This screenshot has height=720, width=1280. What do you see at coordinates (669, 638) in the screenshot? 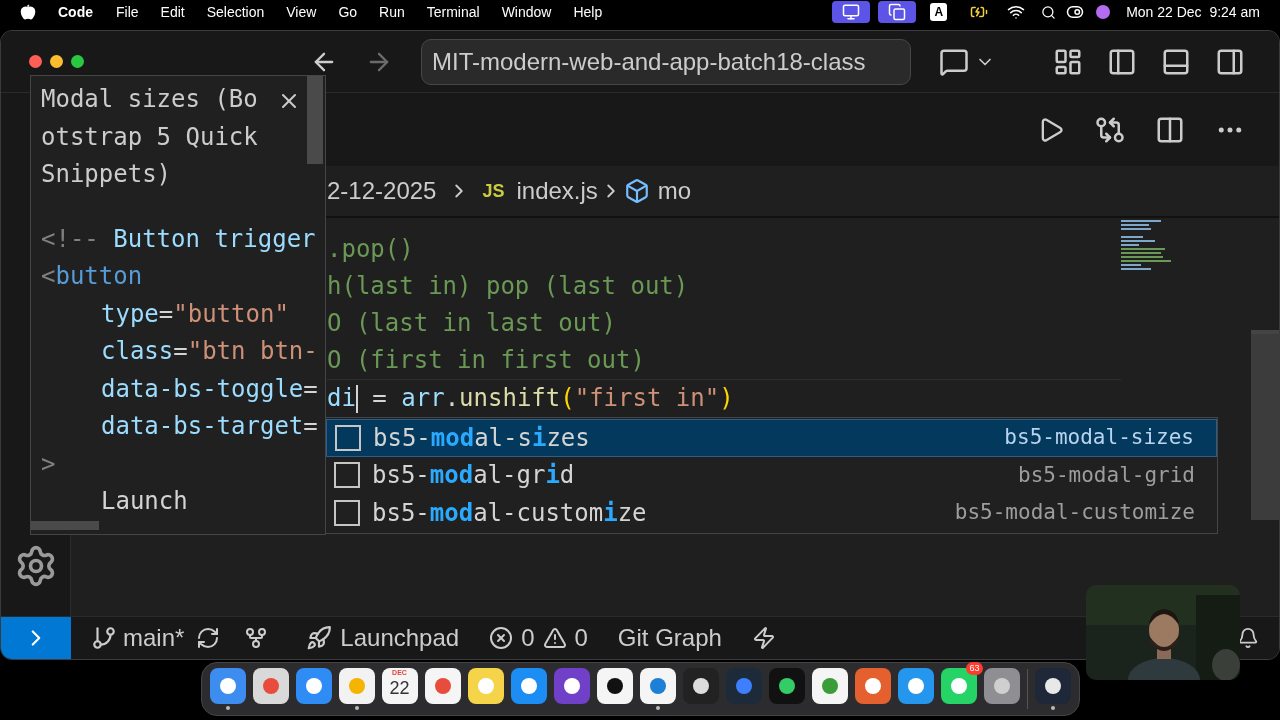
I see `git-graph-item: Git Graph` at bounding box center [669, 638].